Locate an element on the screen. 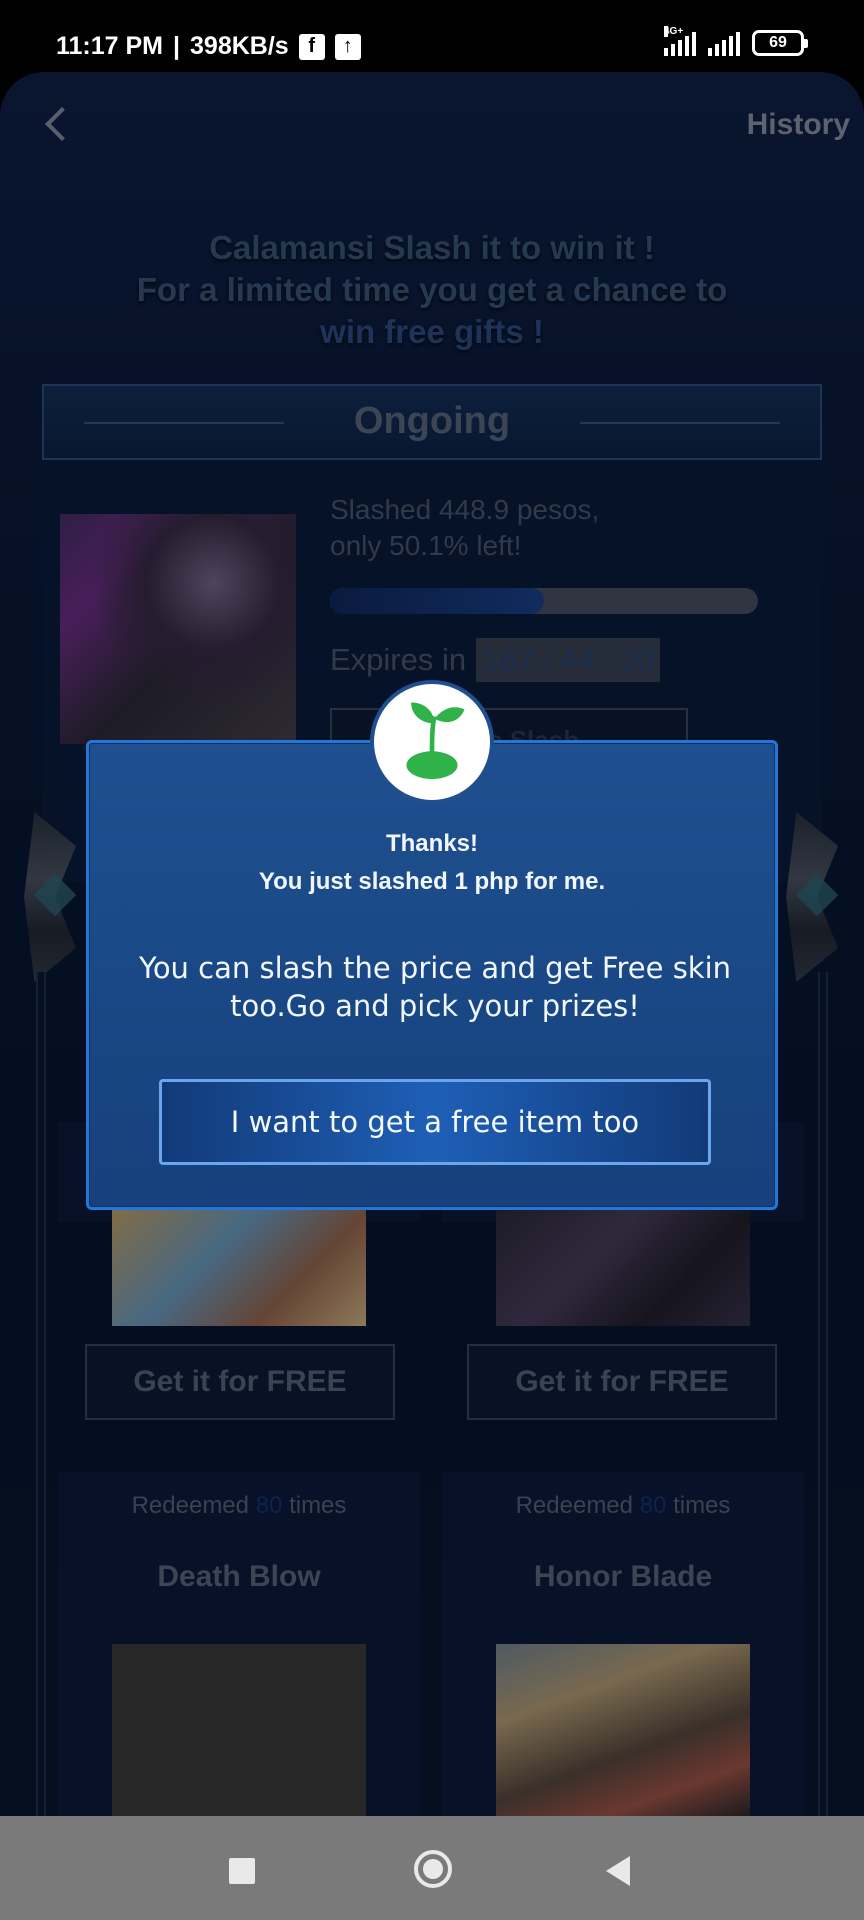 This screenshot has height=1920, width=864. system-nav-bar is located at coordinates (432, 1868).